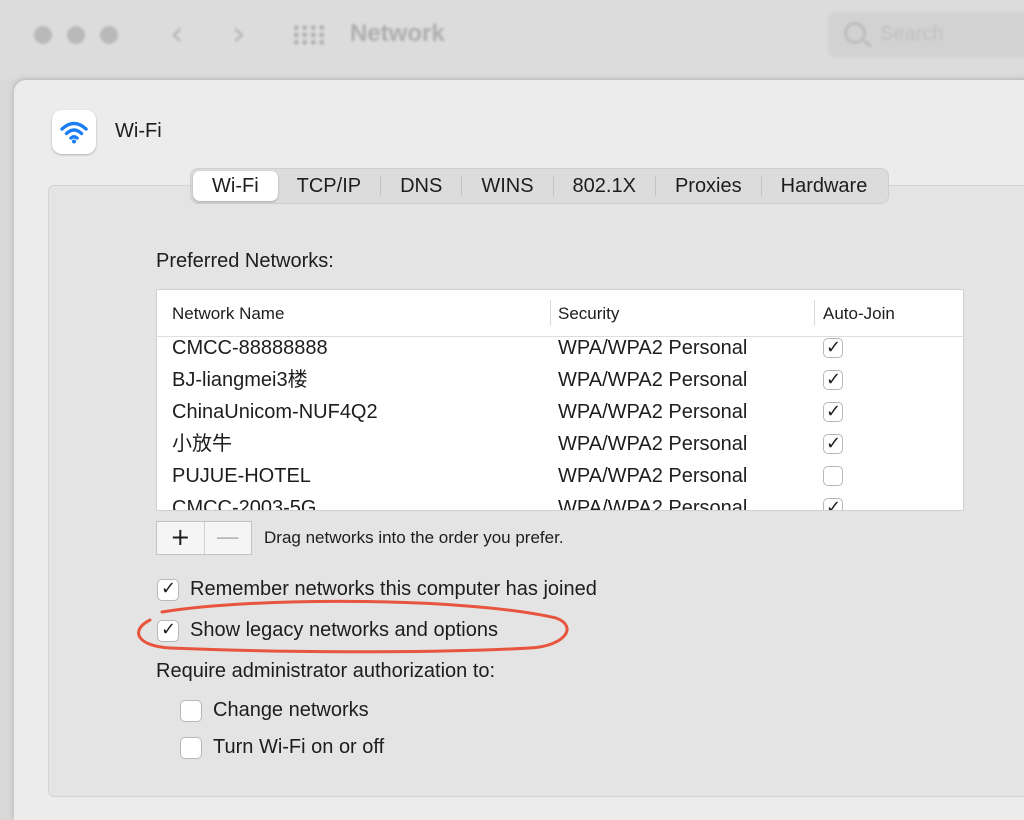 This screenshot has width=1024, height=820. What do you see at coordinates (235, 186) in the screenshot?
I see `tab-wifi: Wi-Fi` at bounding box center [235, 186].